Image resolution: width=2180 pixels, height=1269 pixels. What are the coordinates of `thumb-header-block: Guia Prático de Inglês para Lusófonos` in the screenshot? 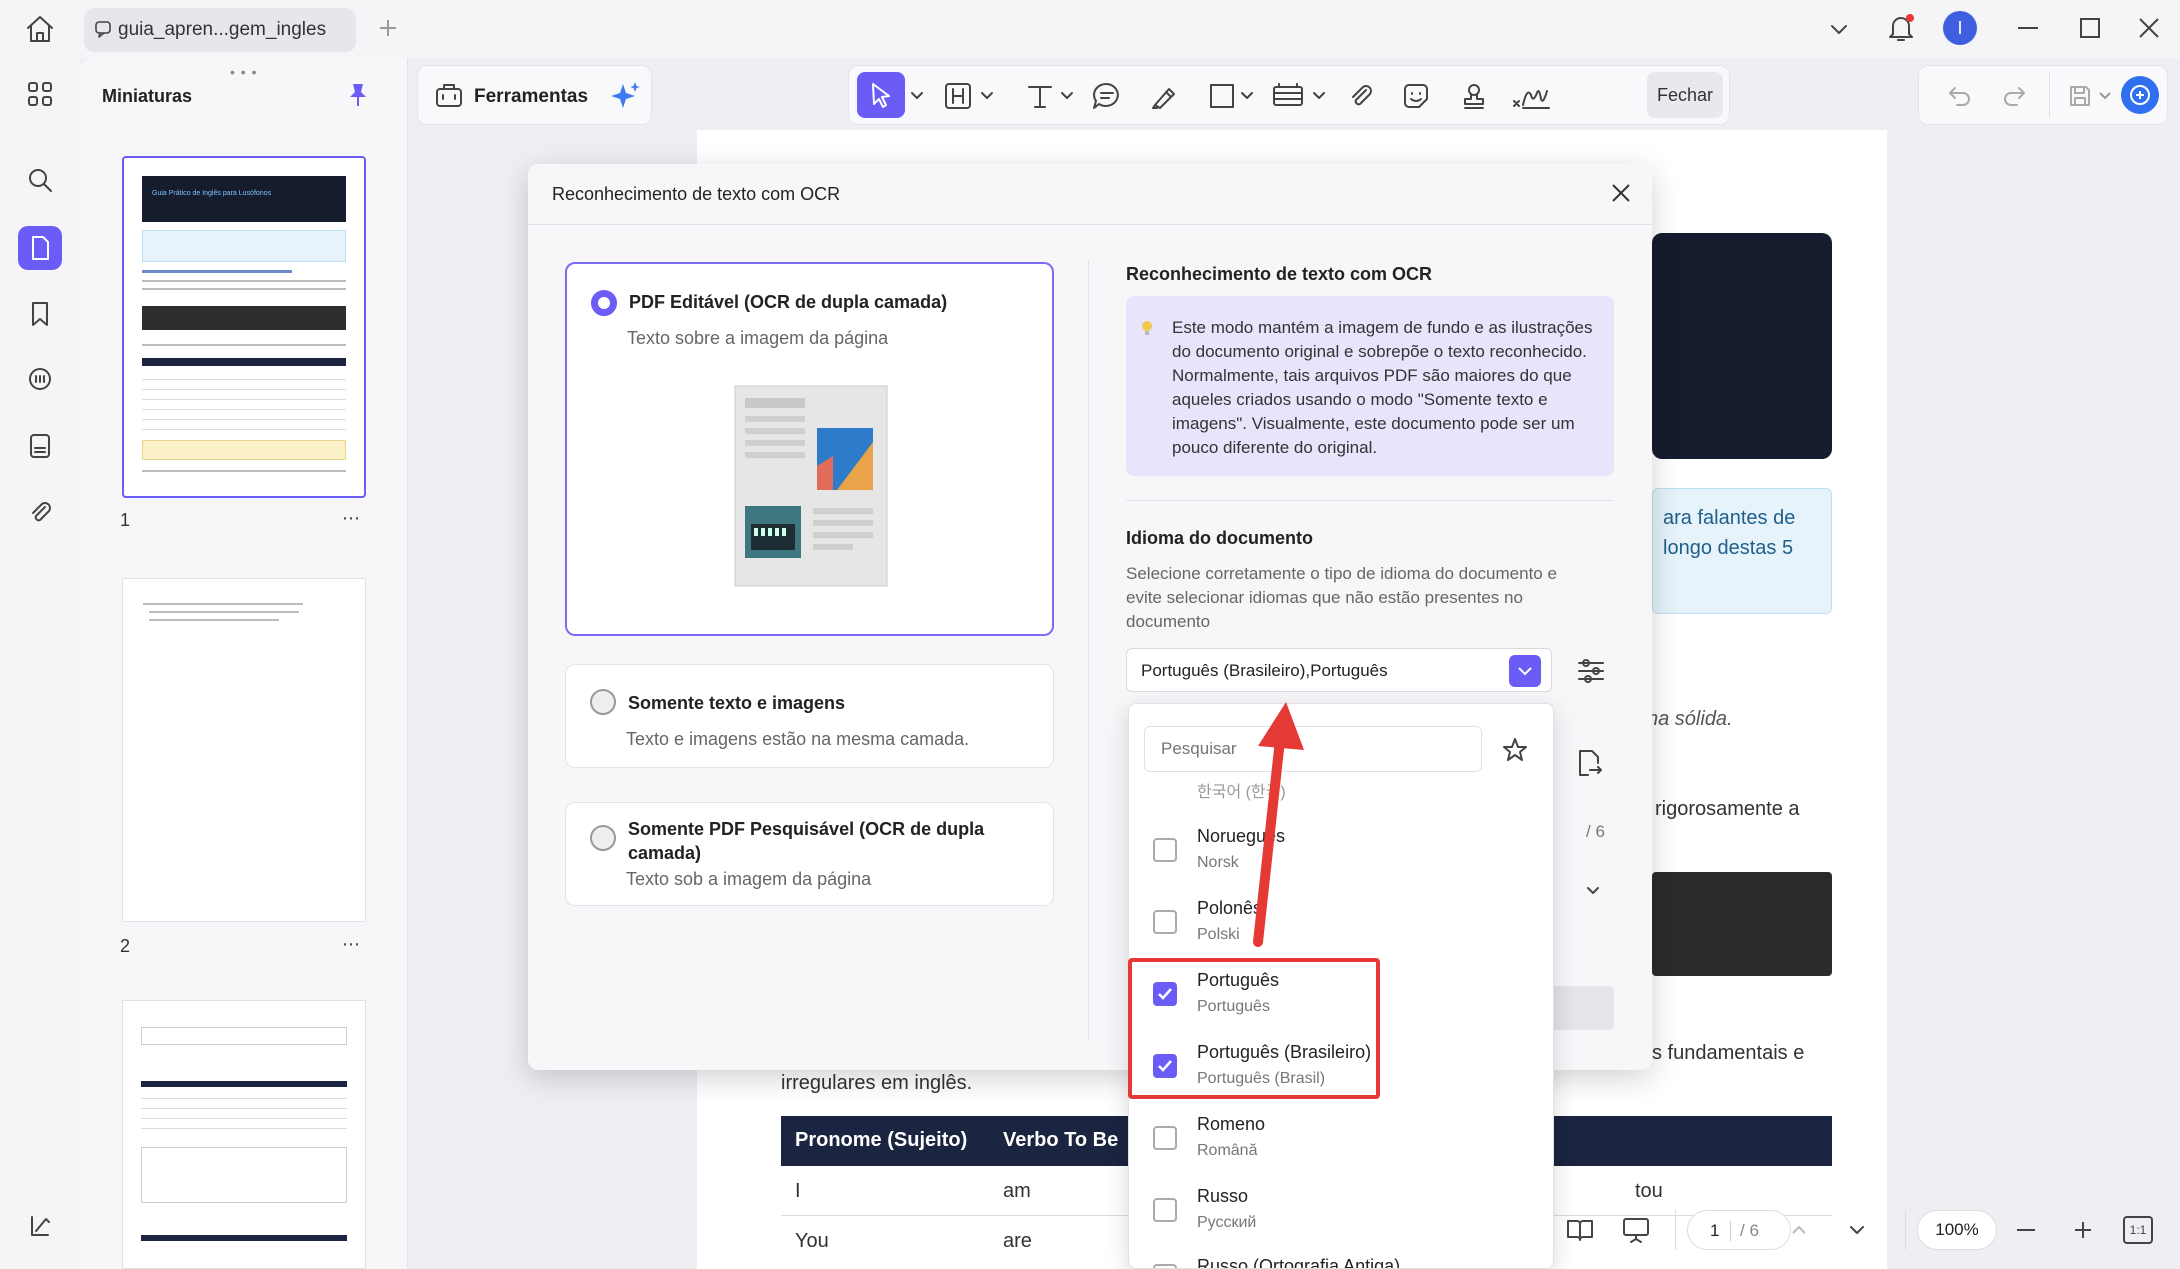 It's located at (244, 199).